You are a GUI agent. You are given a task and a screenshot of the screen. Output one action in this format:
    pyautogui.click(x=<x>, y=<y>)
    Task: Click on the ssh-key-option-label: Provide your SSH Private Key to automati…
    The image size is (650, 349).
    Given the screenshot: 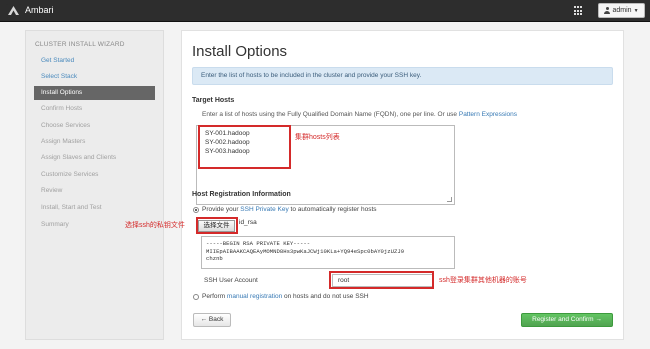 What is the action you would take?
    pyautogui.click(x=289, y=209)
    